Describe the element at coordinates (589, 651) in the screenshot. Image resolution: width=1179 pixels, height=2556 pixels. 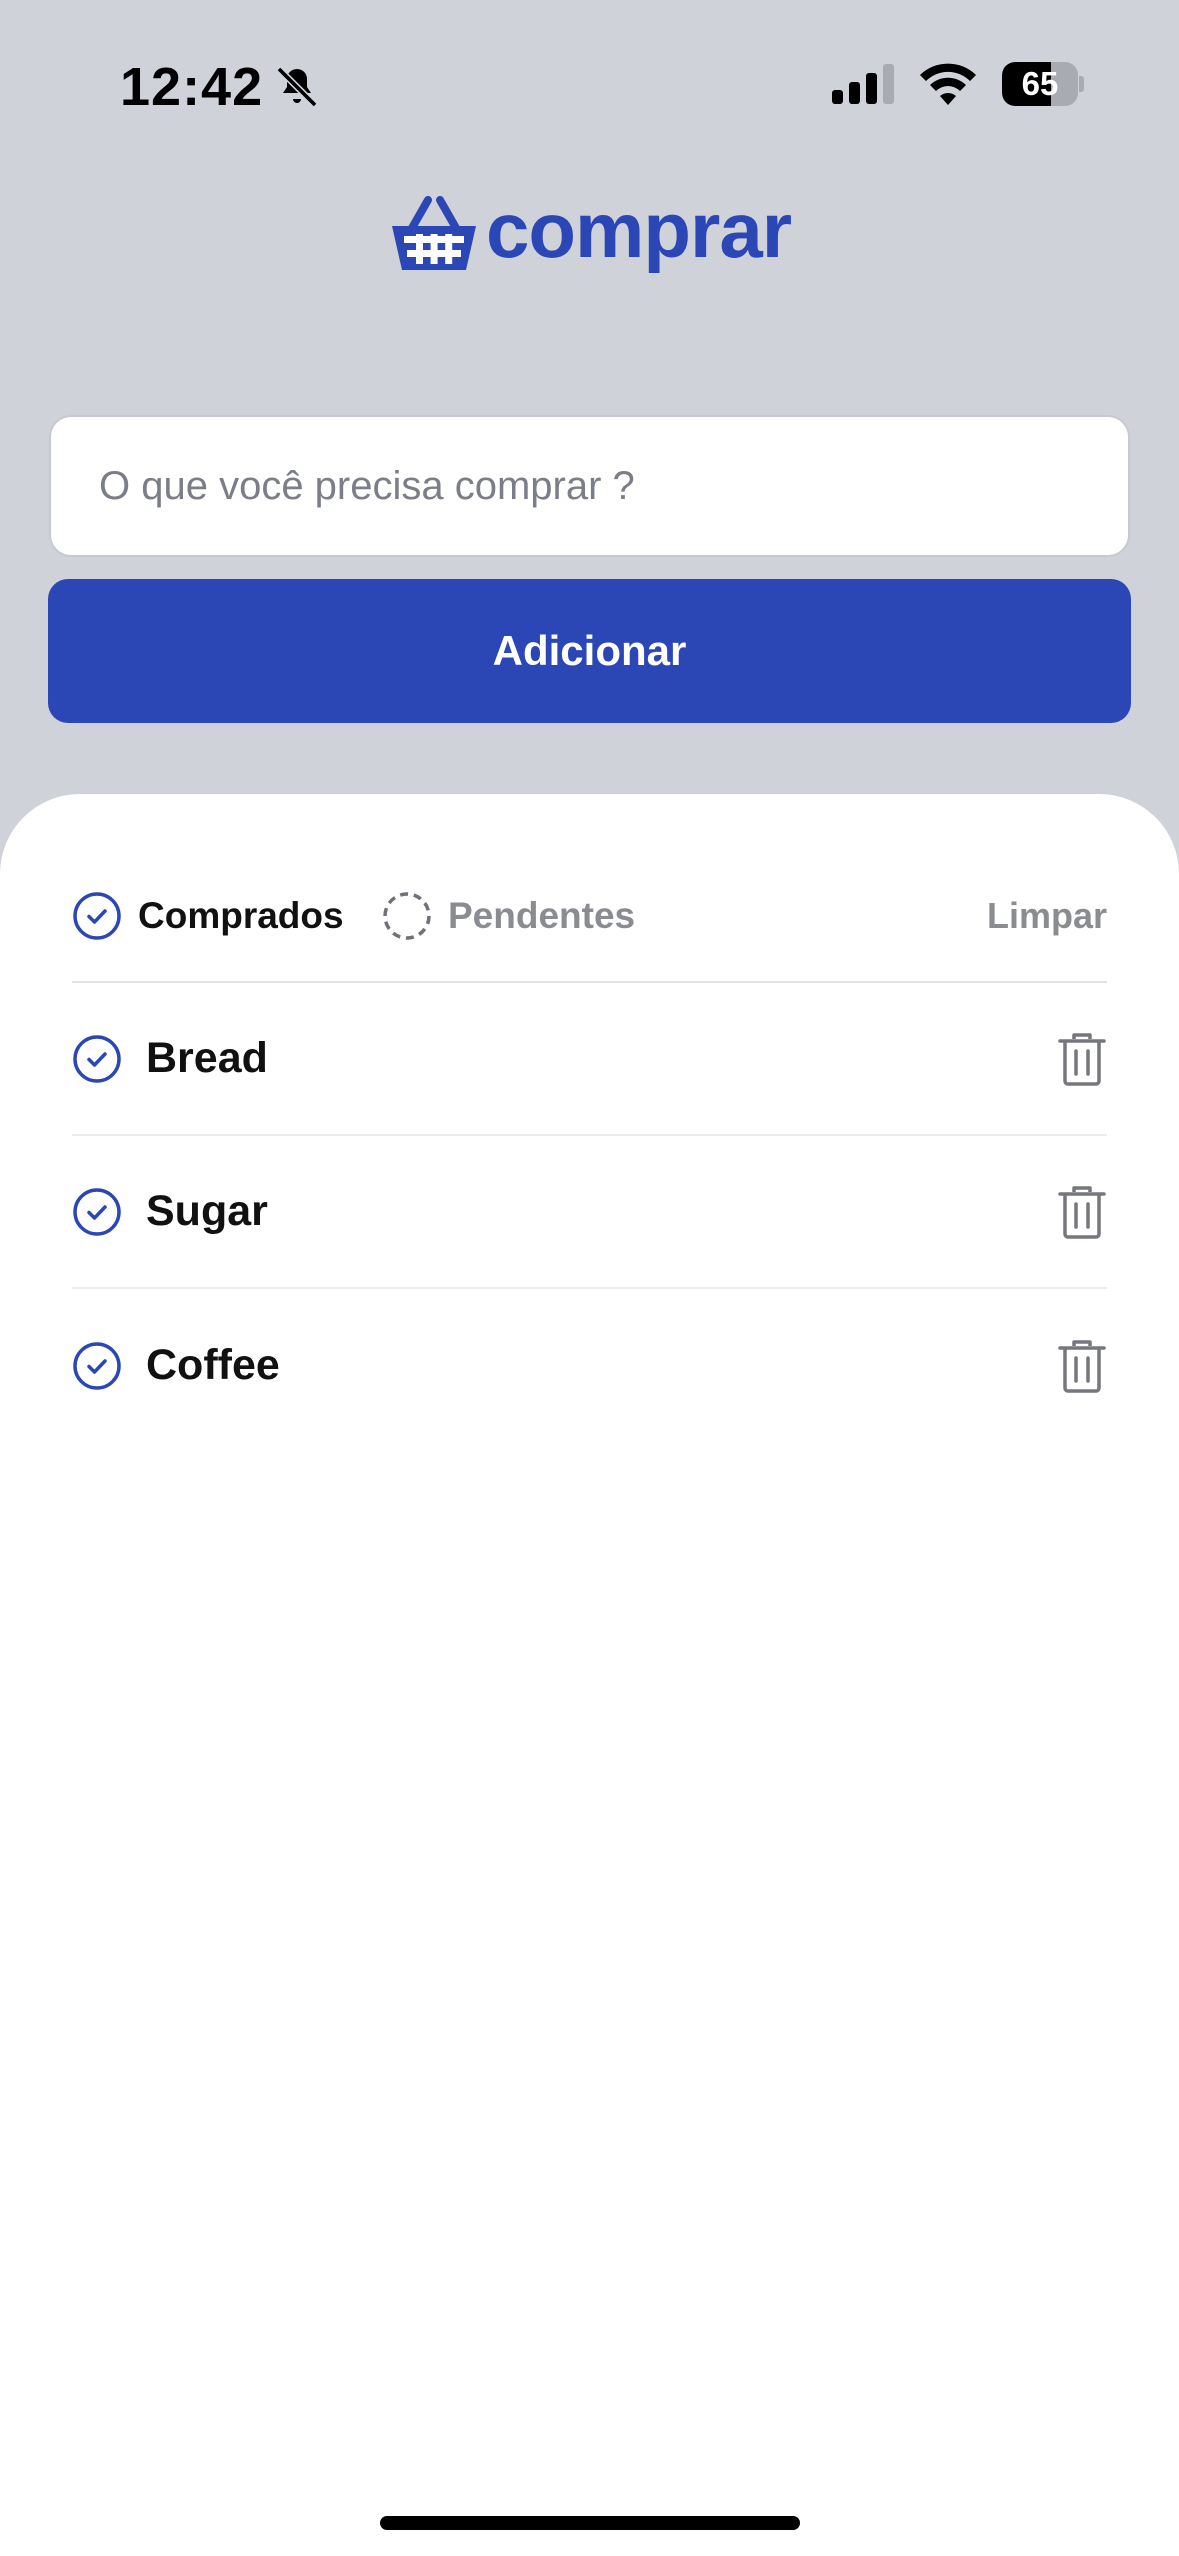
I see `add-button: Adicionar` at that location.